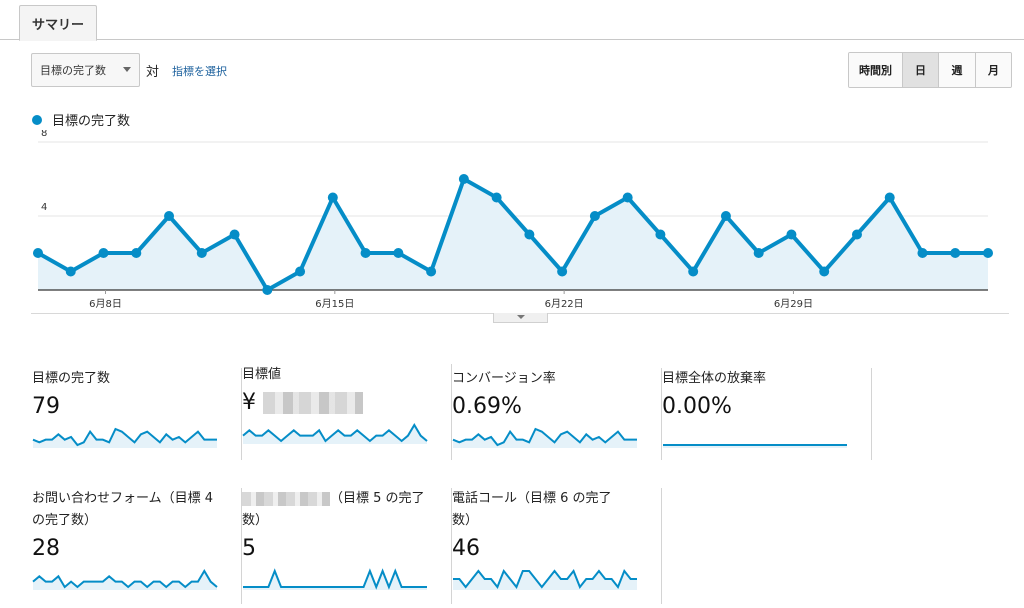 The width and height of the screenshot is (1024, 608). I want to click on scorecard-title: お問い合わせフォーム（目標 4 の完了数）, so click(123, 509).